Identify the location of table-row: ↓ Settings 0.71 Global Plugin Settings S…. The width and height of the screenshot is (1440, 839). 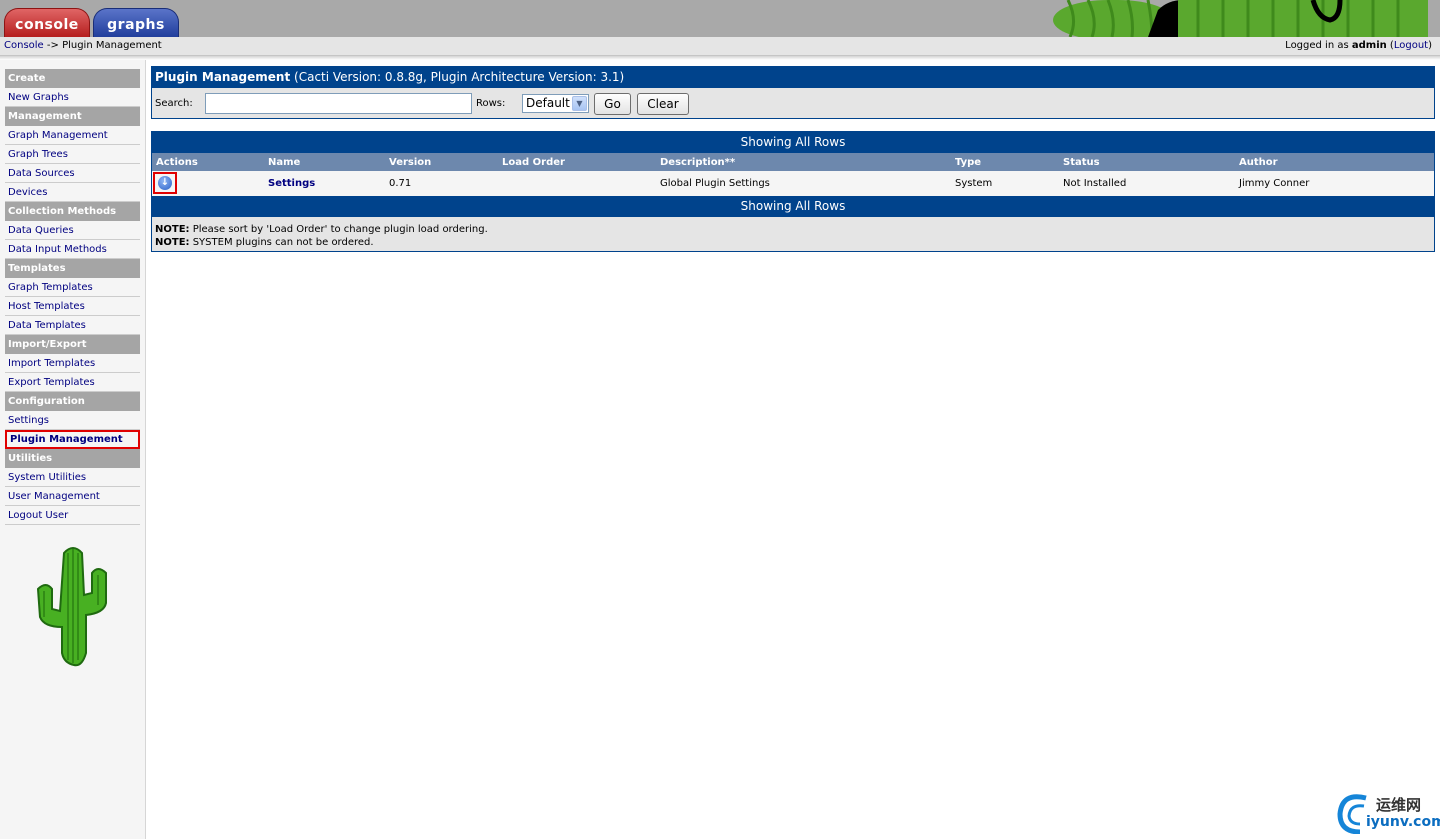
(793, 183).